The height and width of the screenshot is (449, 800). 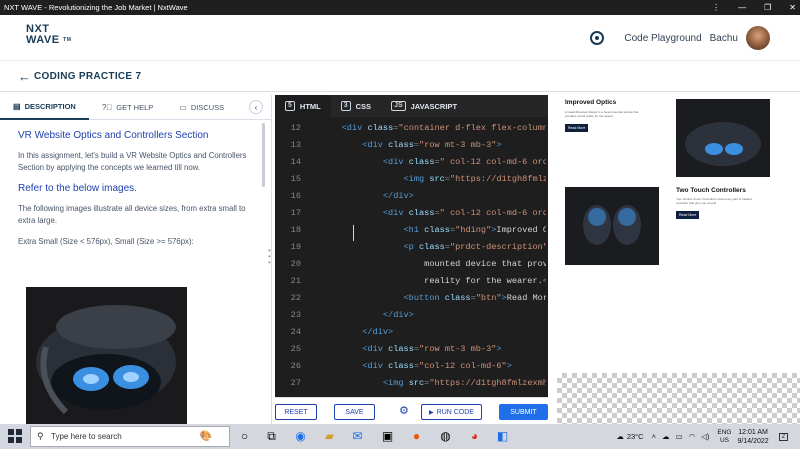 What do you see at coordinates (666, 436) in the screenshot?
I see `cloud-icon: ☁` at bounding box center [666, 436].